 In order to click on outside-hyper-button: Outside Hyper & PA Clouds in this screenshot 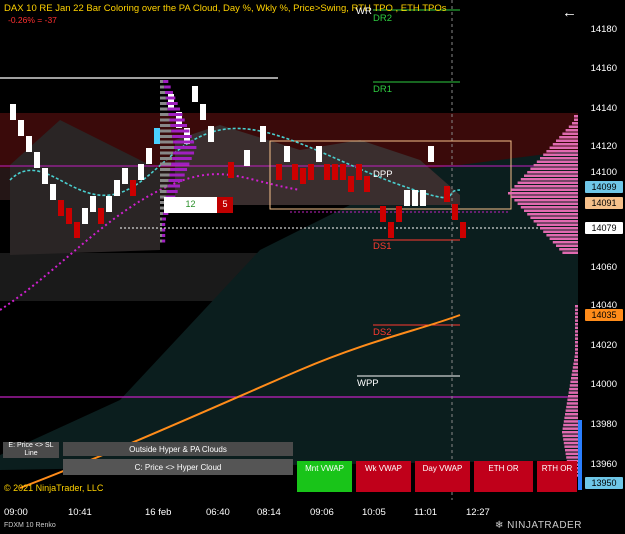, I will do `click(178, 449)`.